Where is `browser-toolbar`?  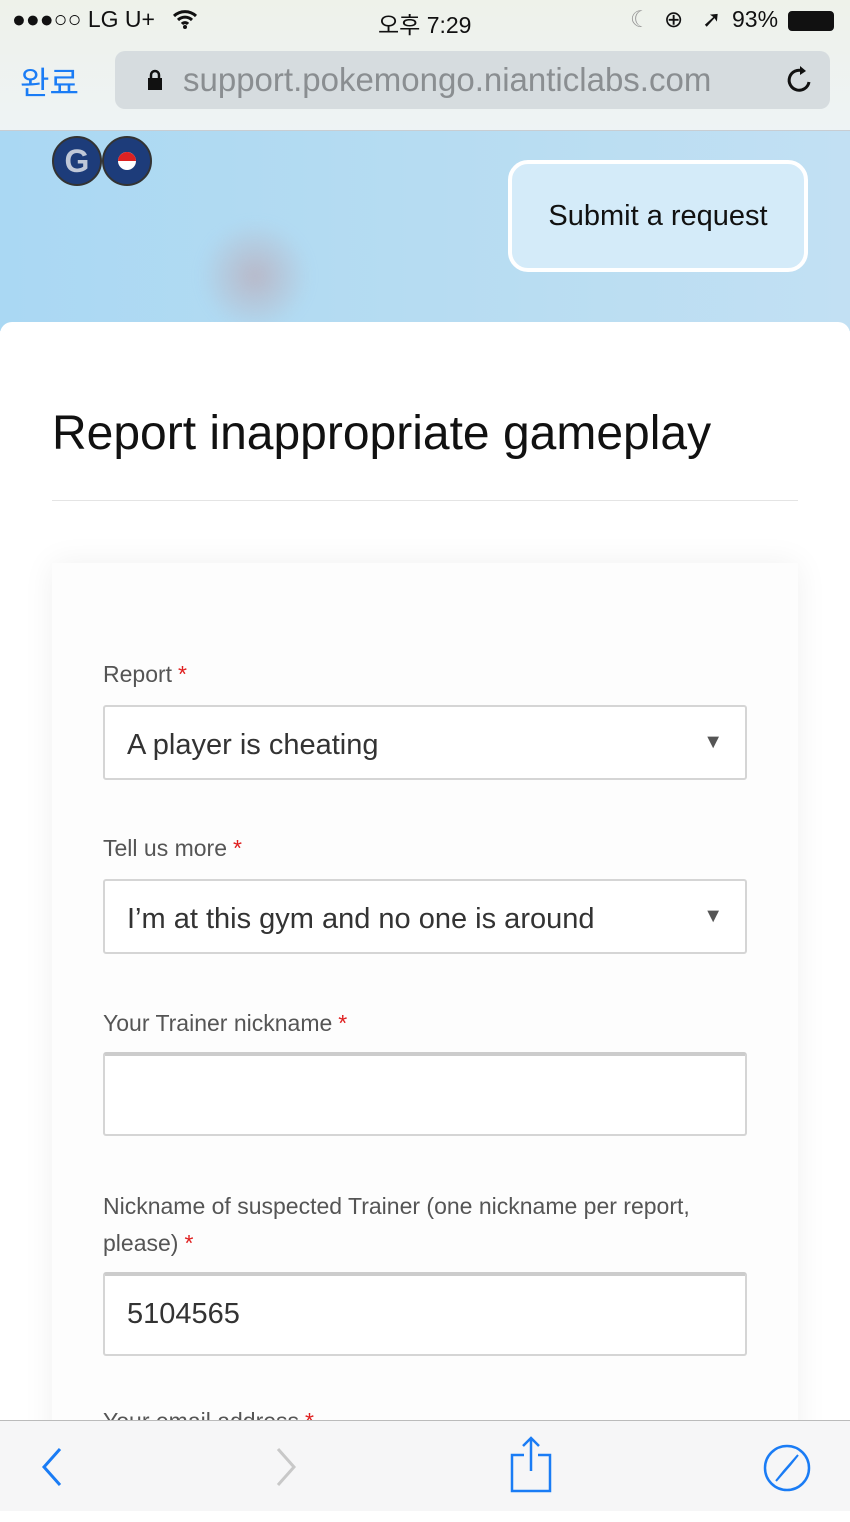
browser-toolbar is located at coordinates (425, 1465).